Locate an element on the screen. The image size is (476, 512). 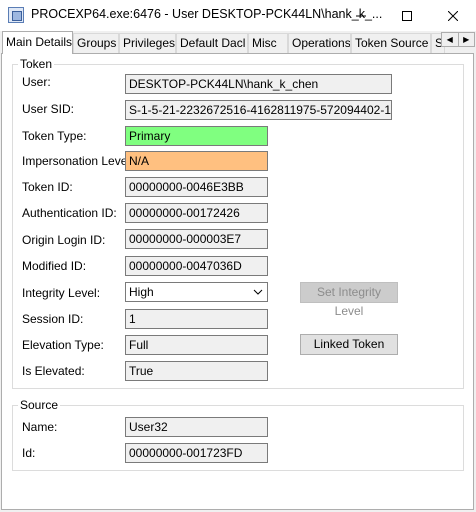
close-icon is located at coordinates (453, 15).